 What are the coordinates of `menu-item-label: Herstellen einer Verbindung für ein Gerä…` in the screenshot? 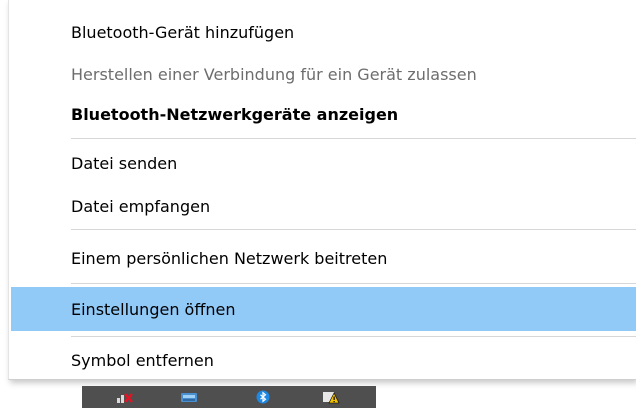 It's located at (274, 74).